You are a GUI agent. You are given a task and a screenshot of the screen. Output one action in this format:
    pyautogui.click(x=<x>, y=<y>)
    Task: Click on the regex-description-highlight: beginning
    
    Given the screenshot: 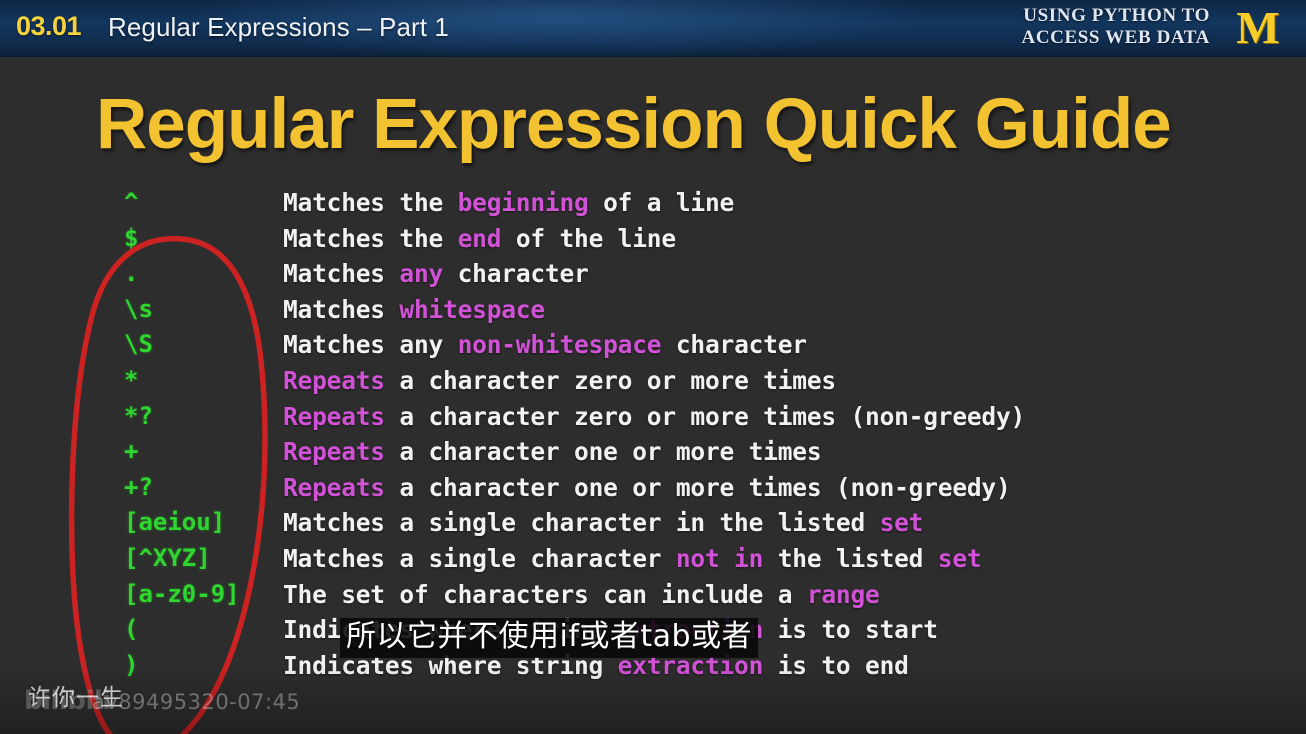 What is the action you would take?
    pyautogui.click(x=523, y=202)
    